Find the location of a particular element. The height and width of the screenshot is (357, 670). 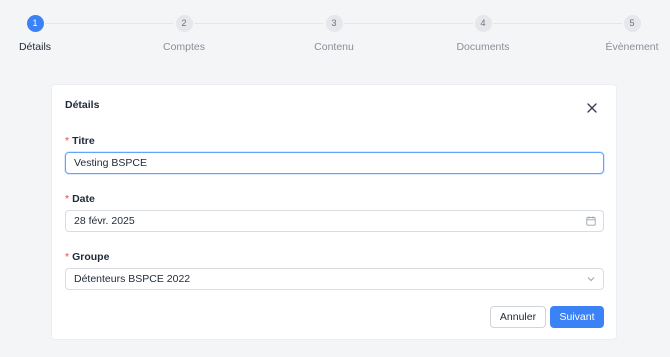

card-title: Détails is located at coordinates (82, 105).